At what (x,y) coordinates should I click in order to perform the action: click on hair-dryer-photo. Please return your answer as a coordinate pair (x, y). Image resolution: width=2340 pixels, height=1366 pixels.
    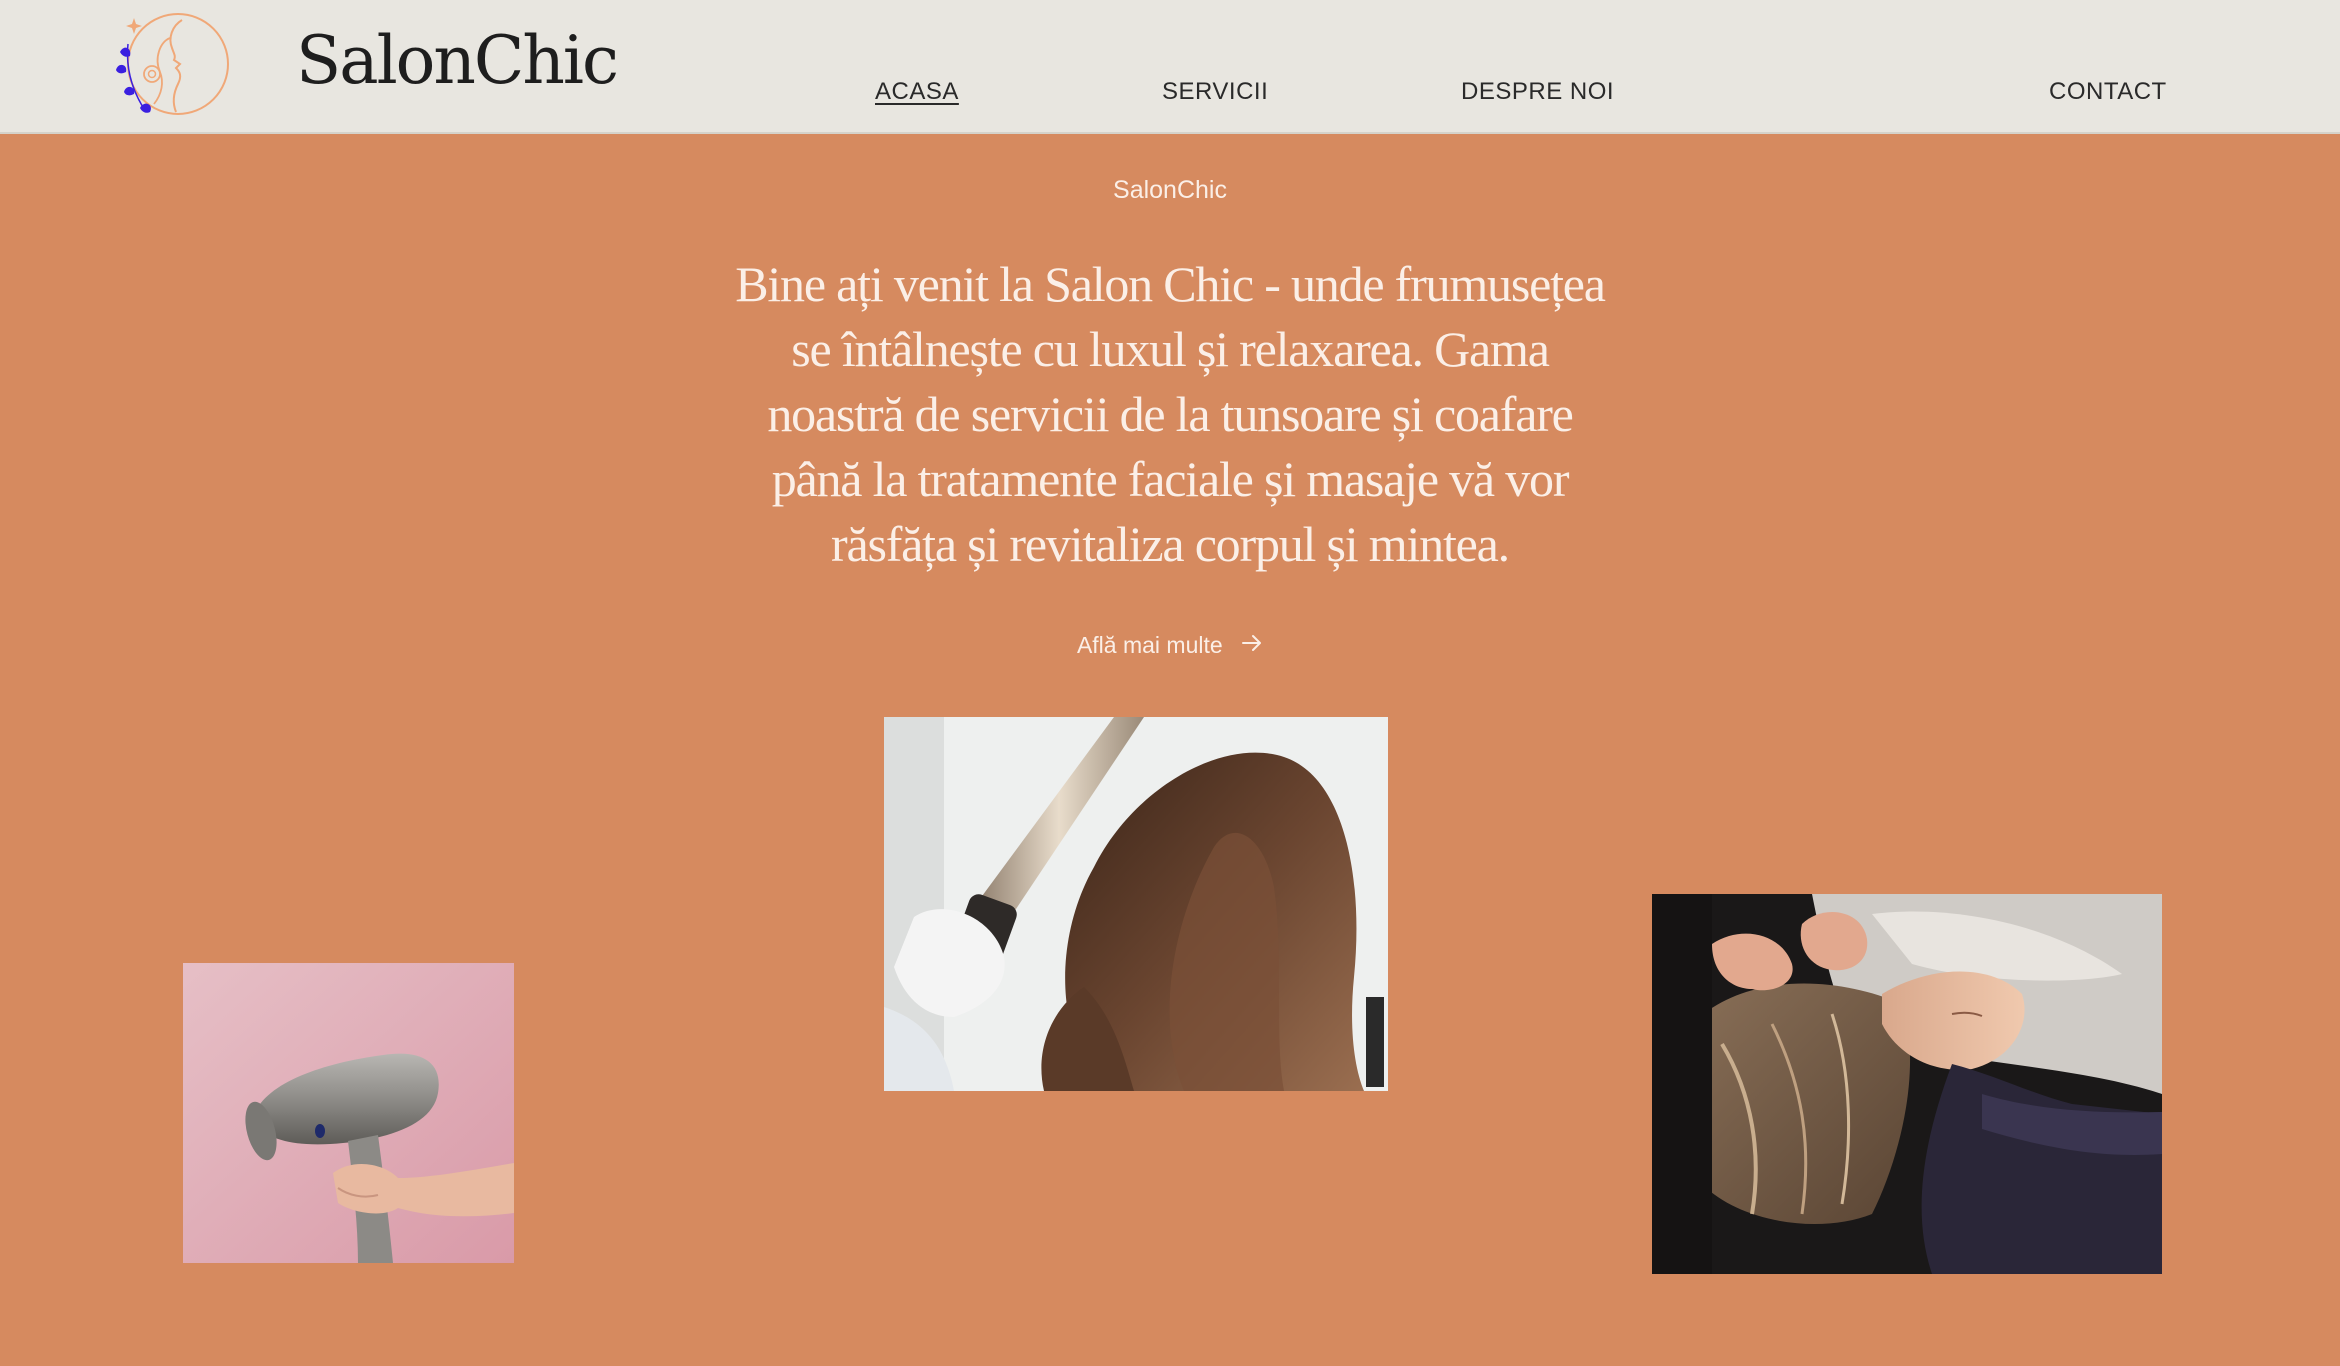
    Looking at the image, I should click on (348, 1113).